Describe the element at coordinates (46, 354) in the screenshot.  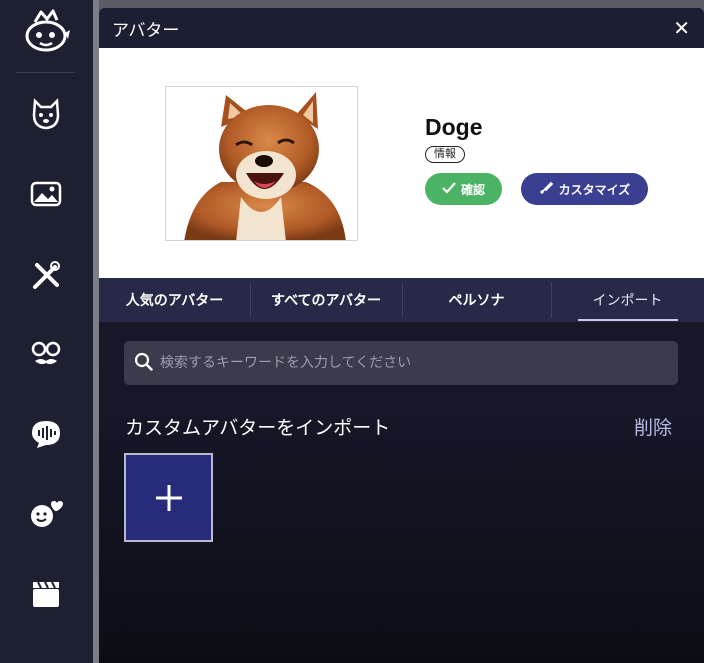
I see `mask-glasses-icon` at that location.